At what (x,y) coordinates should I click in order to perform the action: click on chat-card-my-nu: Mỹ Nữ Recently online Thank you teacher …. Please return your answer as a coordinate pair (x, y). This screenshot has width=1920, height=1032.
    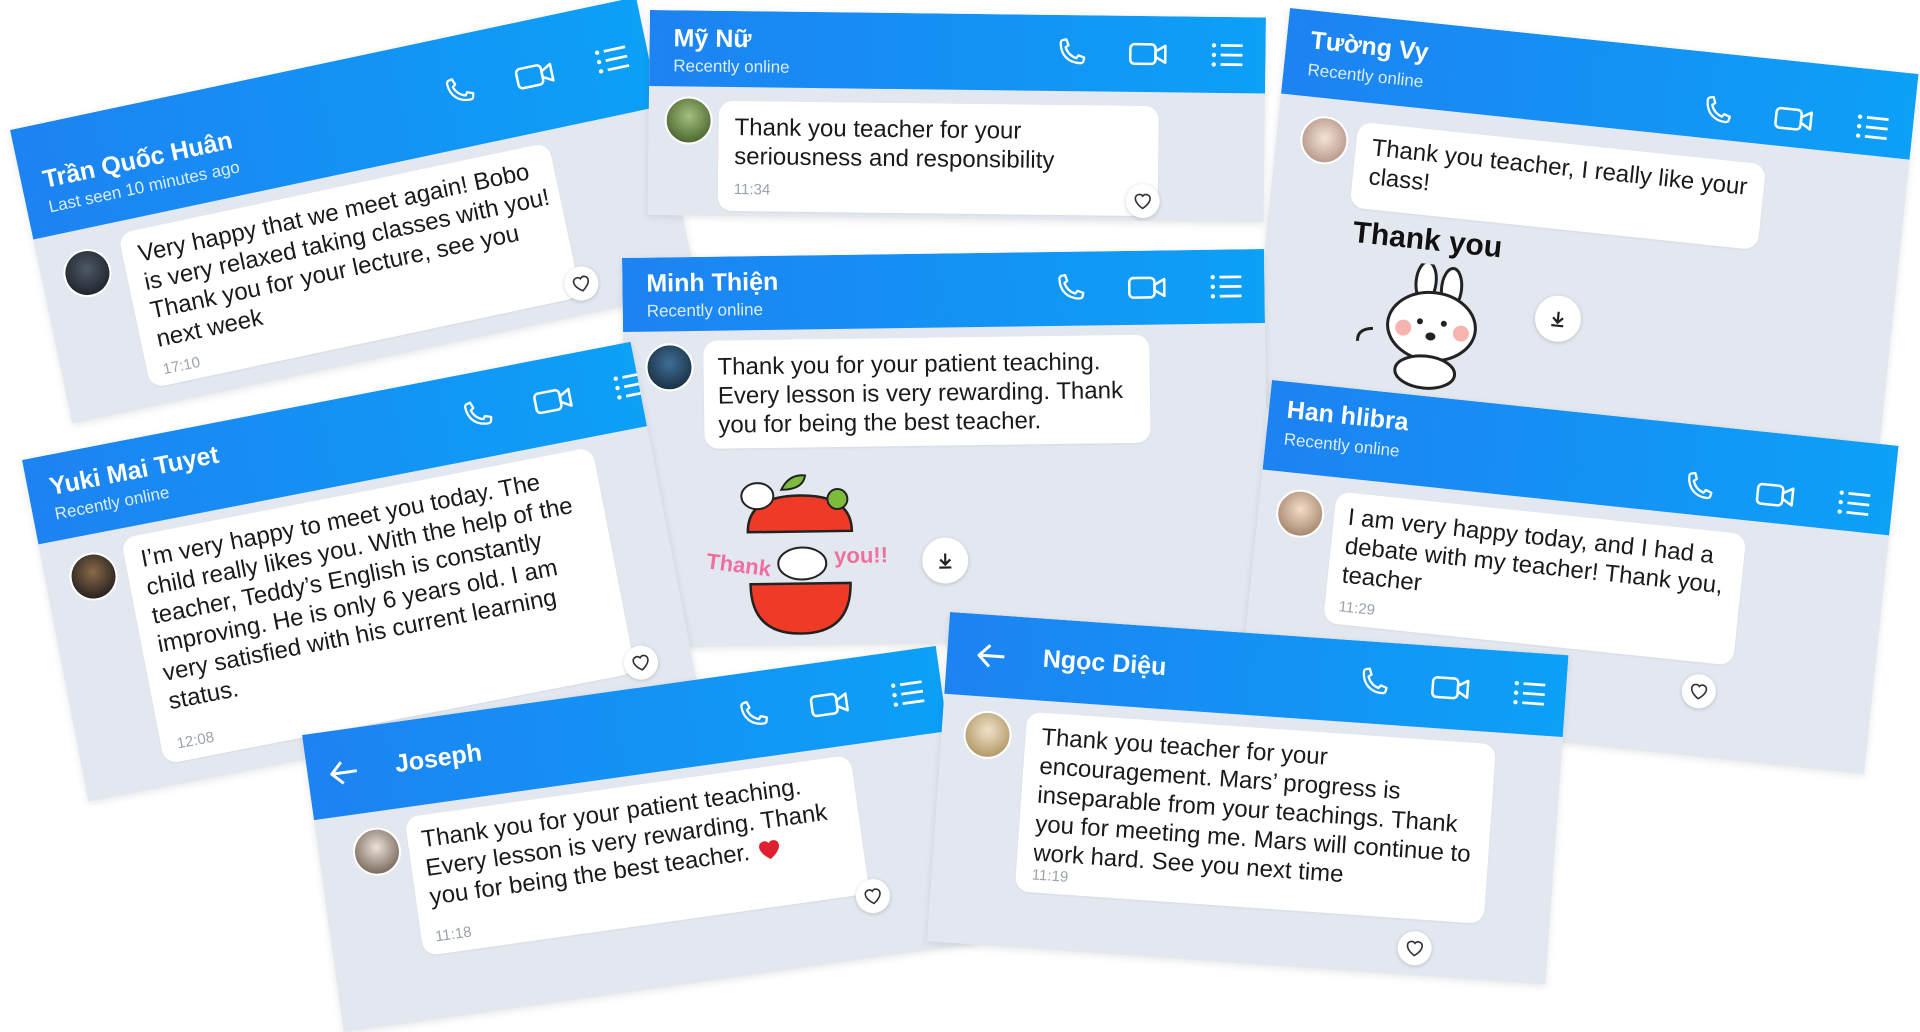
    Looking at the image, I should click on (956, 116).